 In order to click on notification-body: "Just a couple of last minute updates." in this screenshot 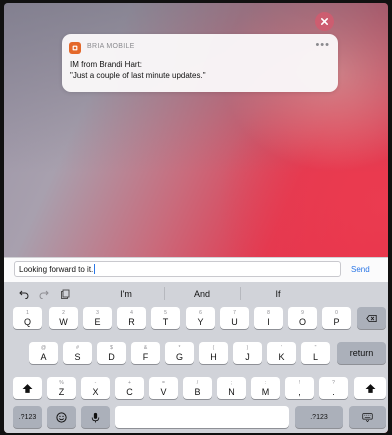, I will do `click(138, 75)`.